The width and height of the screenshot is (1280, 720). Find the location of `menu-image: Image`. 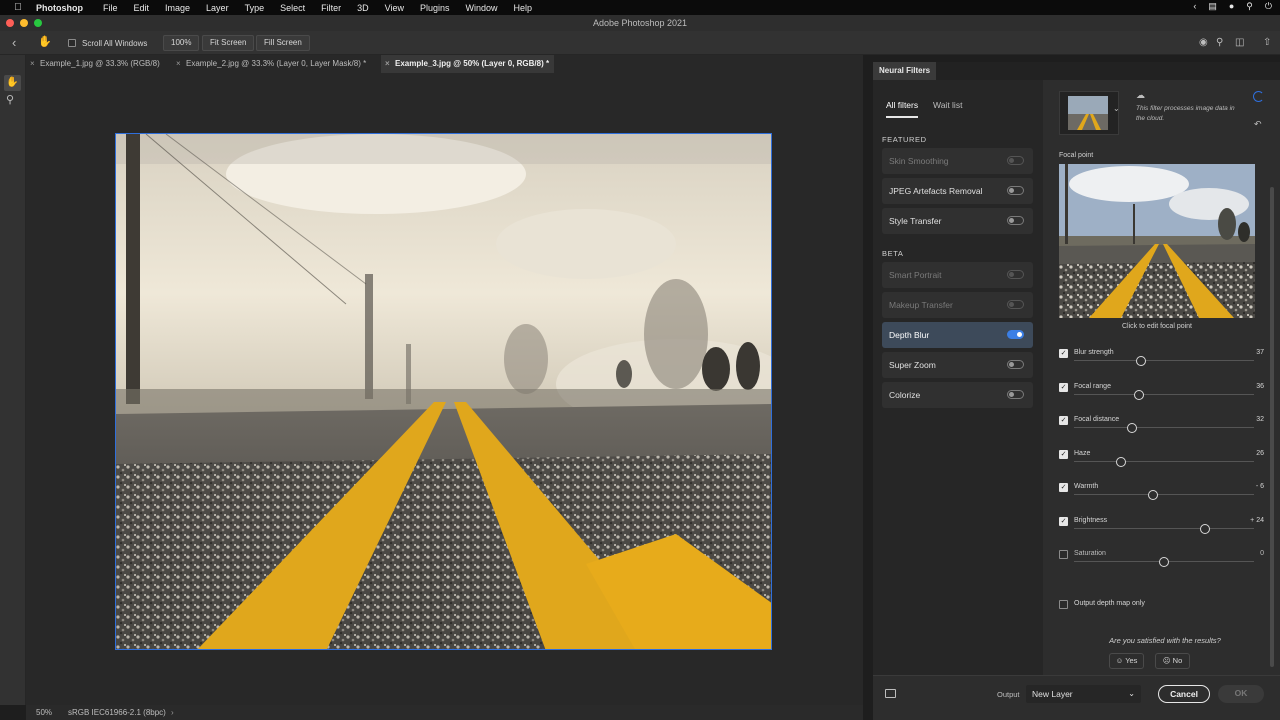

menu-image: Image is located at coordinates (177, 8).